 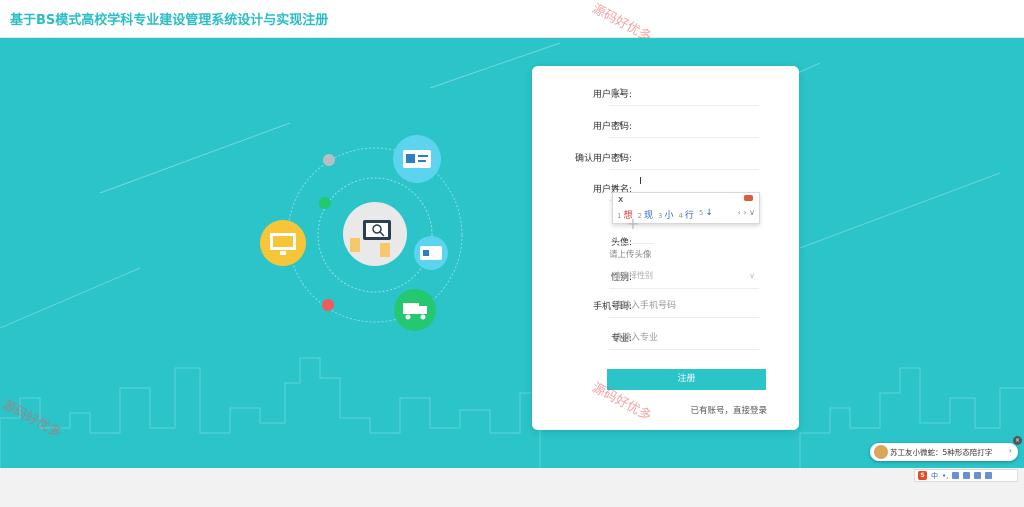 I want to click on plus-icon: +, so click(x=633, y=223).